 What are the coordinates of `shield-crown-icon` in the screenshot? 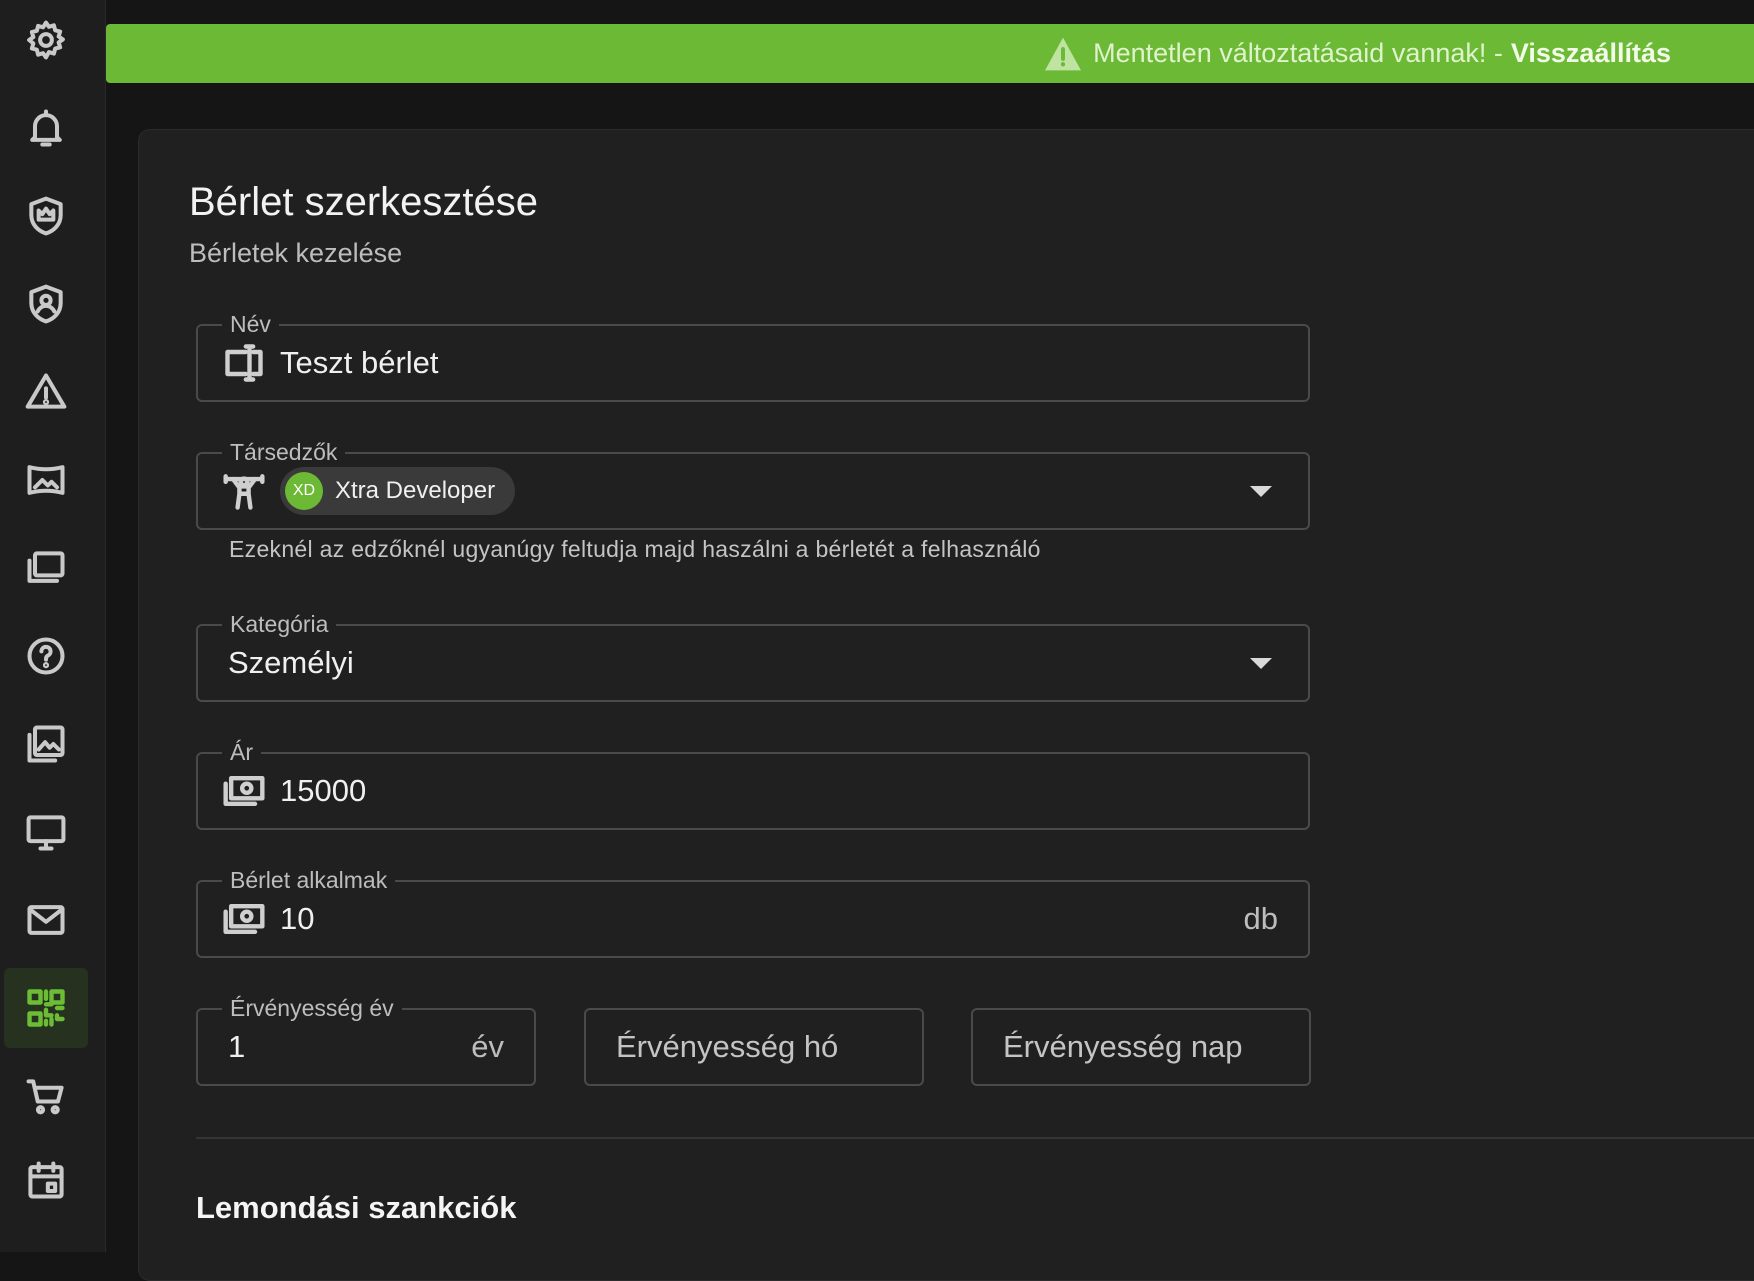 It's located at (46, 216).